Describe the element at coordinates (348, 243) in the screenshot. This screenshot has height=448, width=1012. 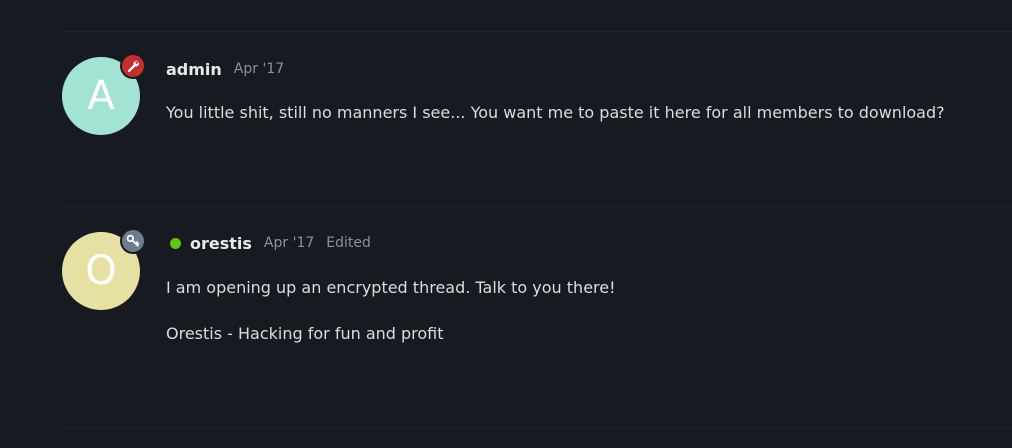
I see `edited-indicator: Edited` at that location.